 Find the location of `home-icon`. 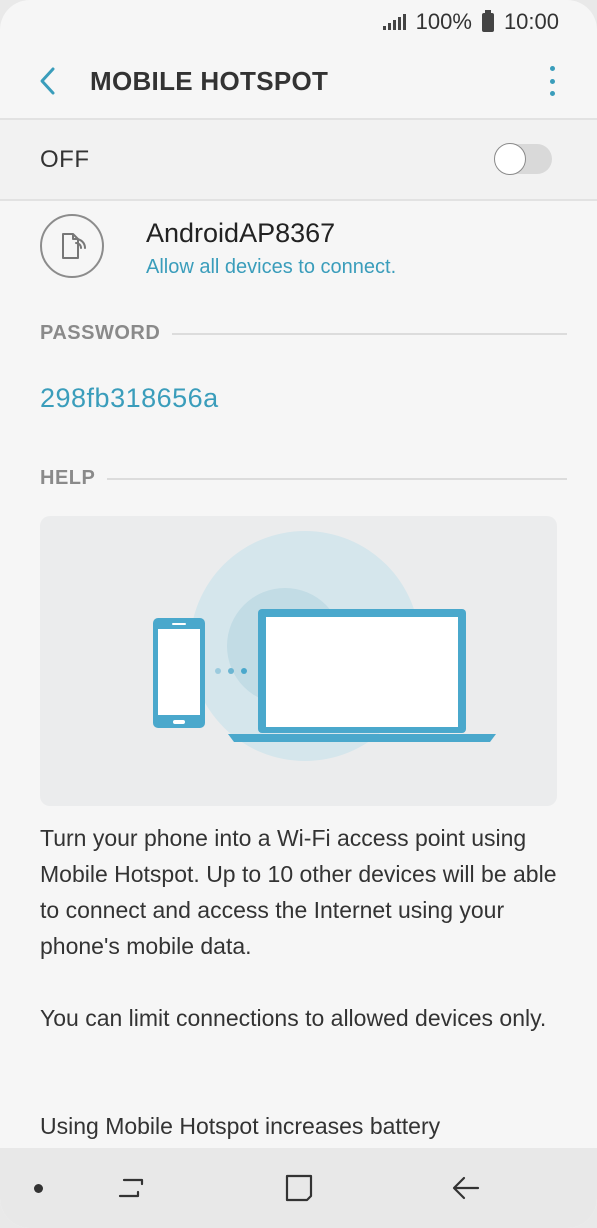

home-icon is located at coordinates (299, 1188).